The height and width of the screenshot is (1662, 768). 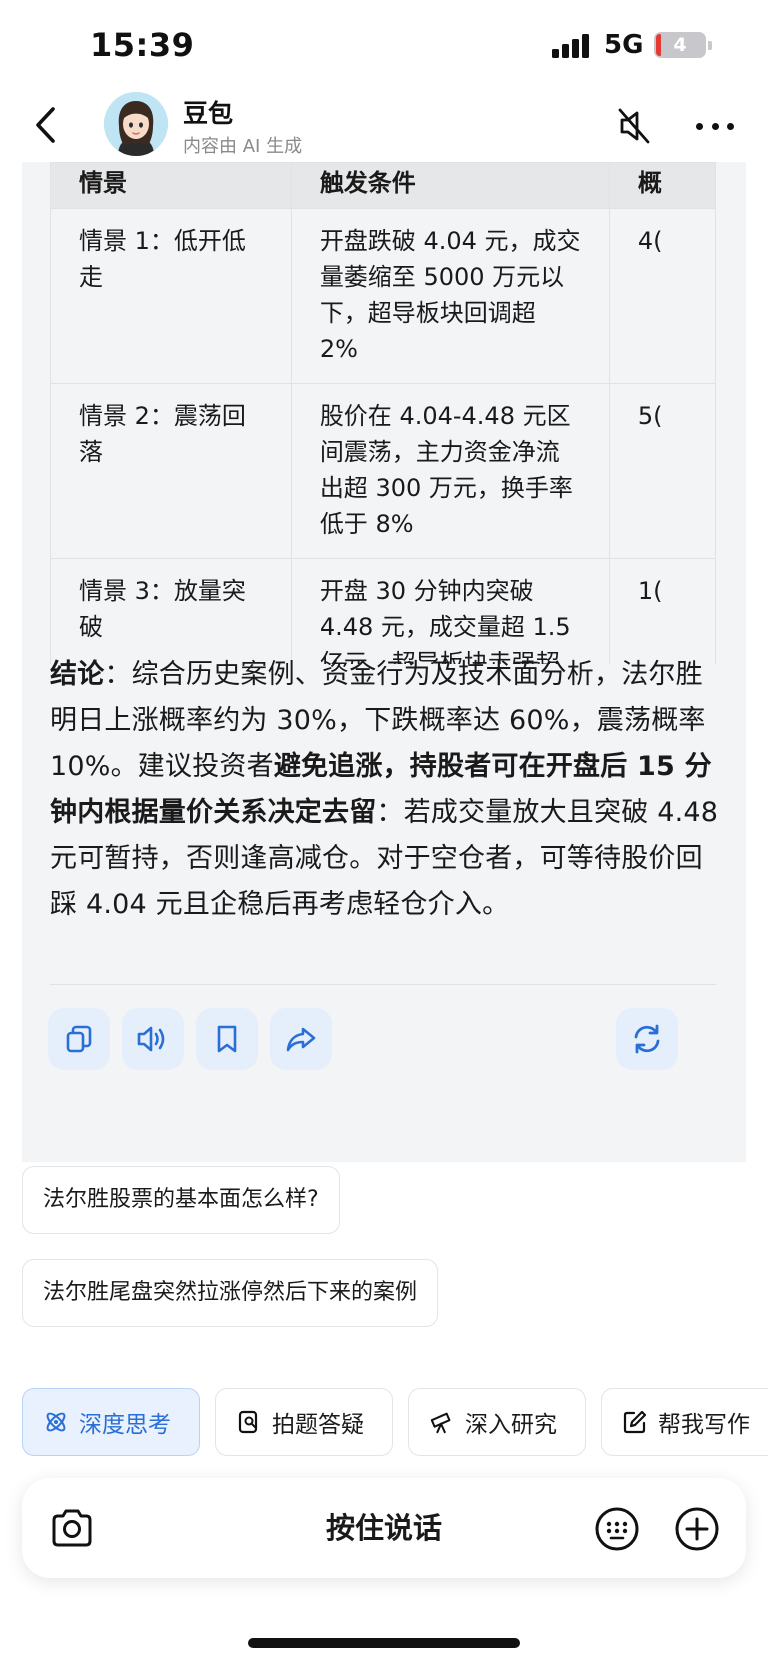 I want to click on add-button, so click(x=697, y=1529).